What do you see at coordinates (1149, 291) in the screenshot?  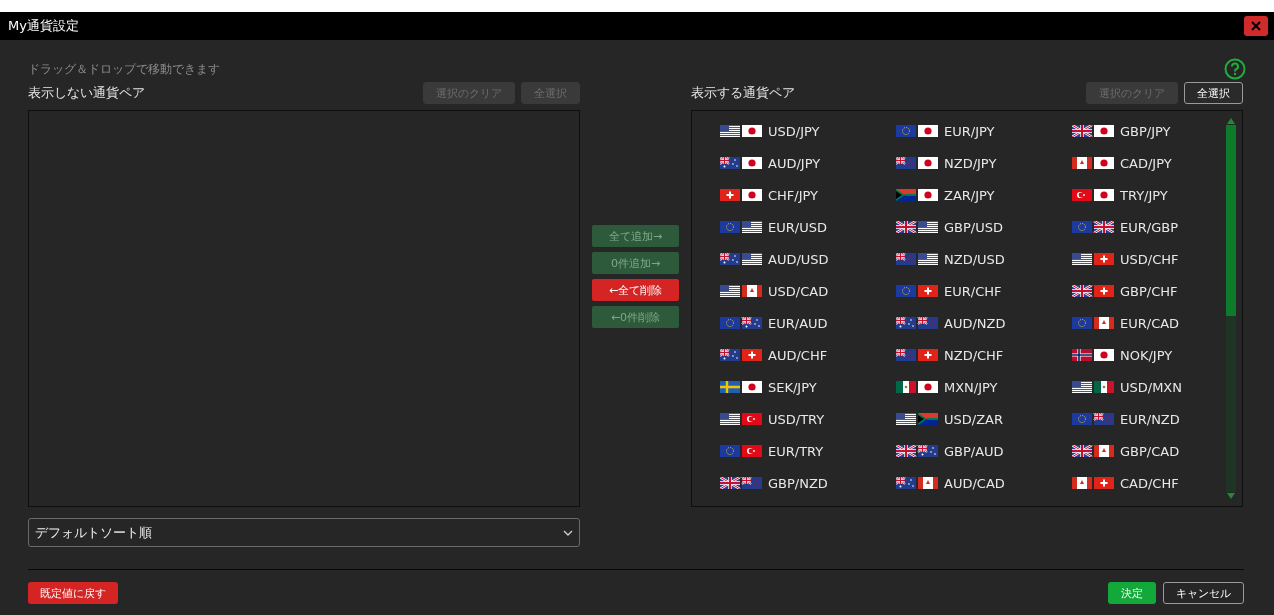 I see `currency-pair-item: GBP/CHF` at bounding box center [1149, 291].